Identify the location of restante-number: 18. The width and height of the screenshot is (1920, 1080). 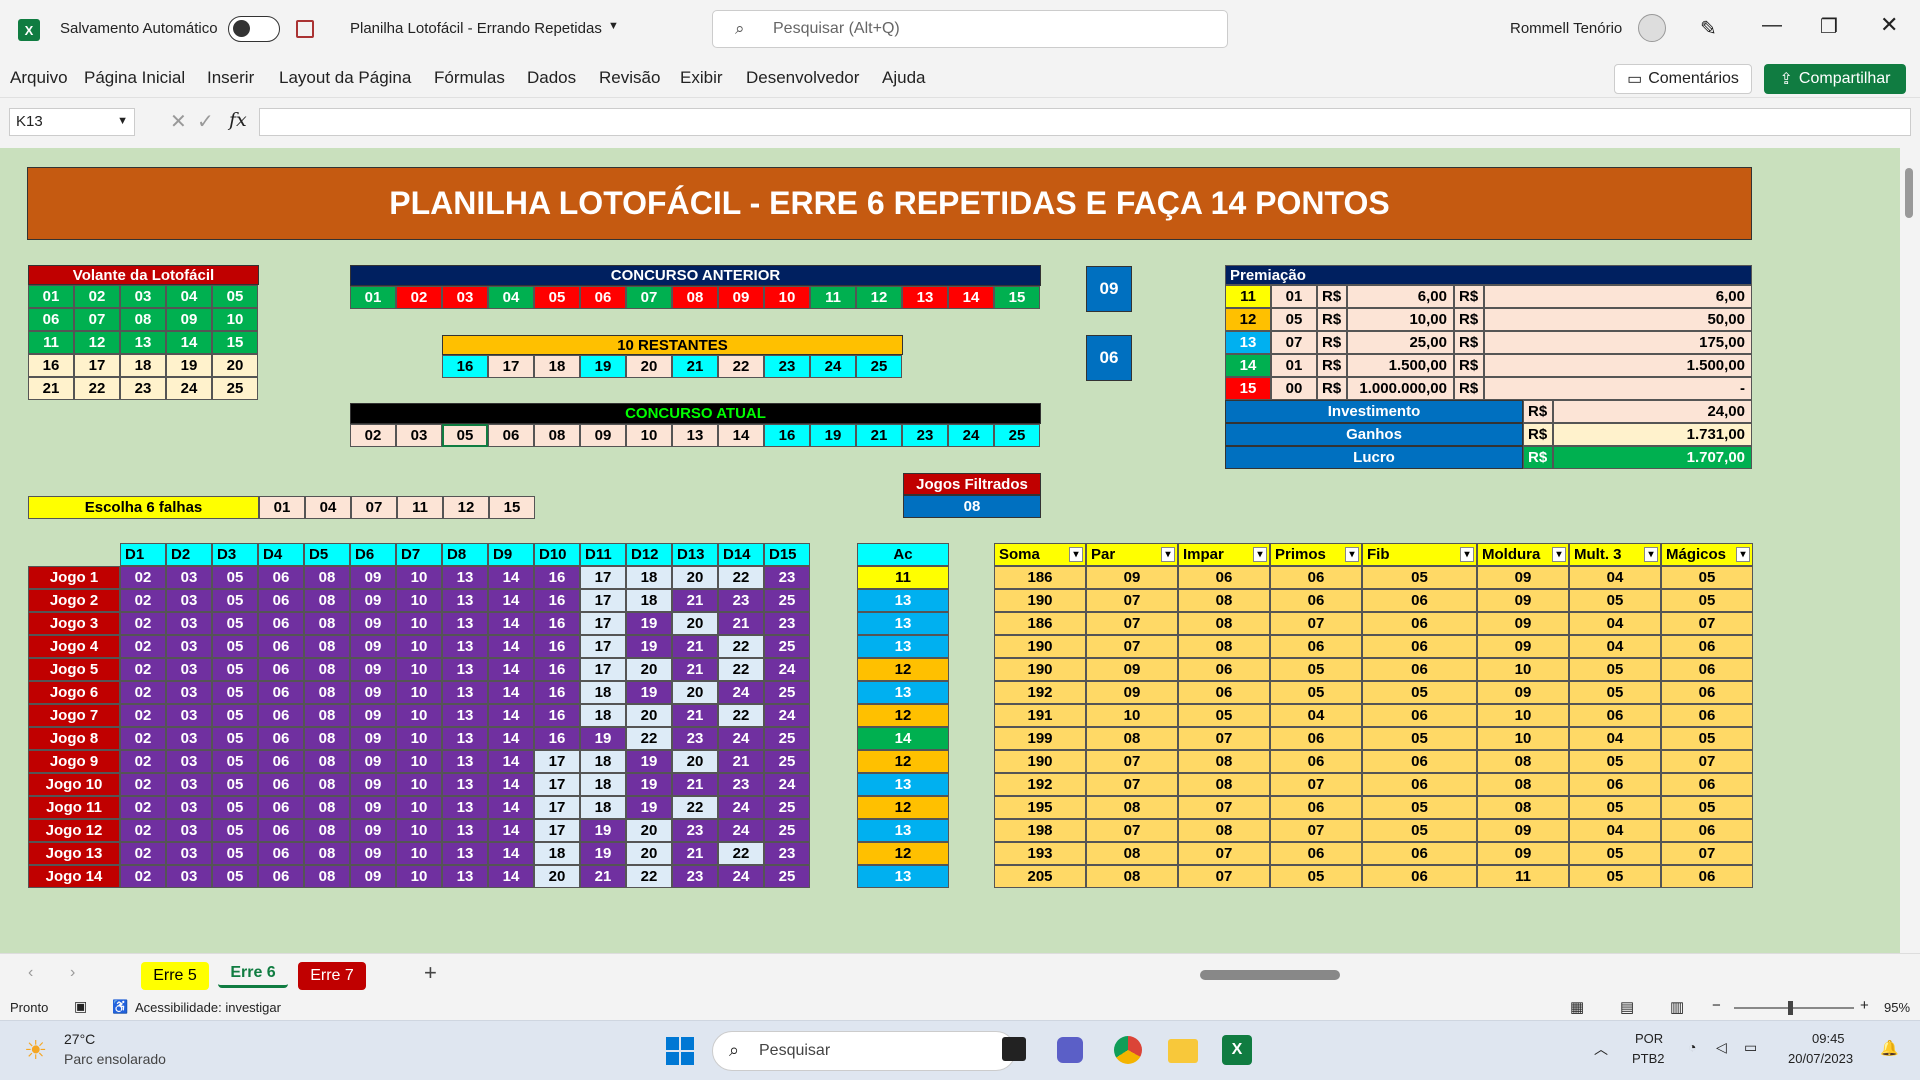
(557, 366).